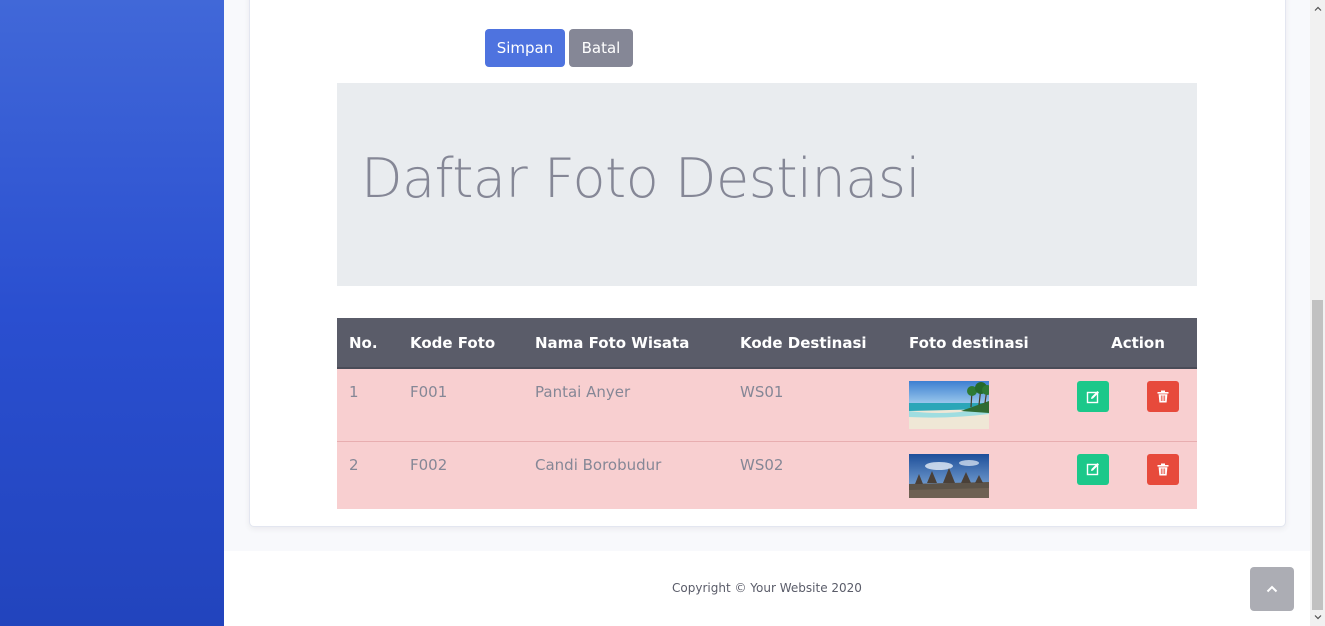 Image resolution: width=1325 pixels, height=626 pixels. I want to click on cell-no: 2, so click(354, 464).